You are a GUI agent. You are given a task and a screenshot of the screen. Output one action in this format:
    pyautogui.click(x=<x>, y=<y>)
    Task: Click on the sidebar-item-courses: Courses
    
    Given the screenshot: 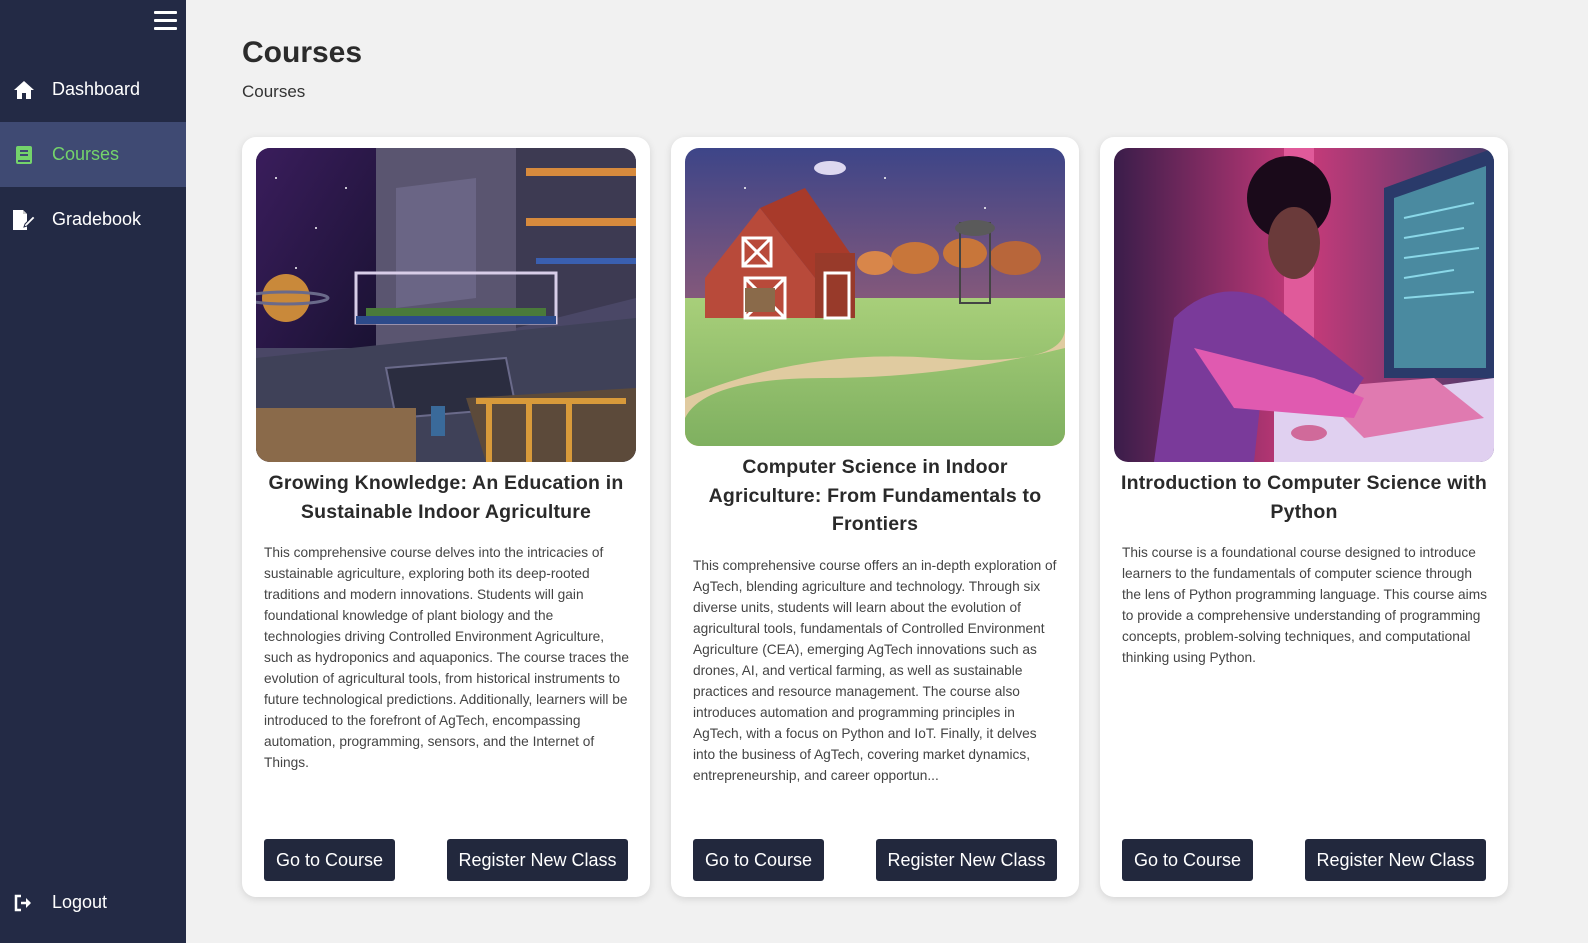 What is the action you would take?
    pyautogui.click(x=93, y=154)
    